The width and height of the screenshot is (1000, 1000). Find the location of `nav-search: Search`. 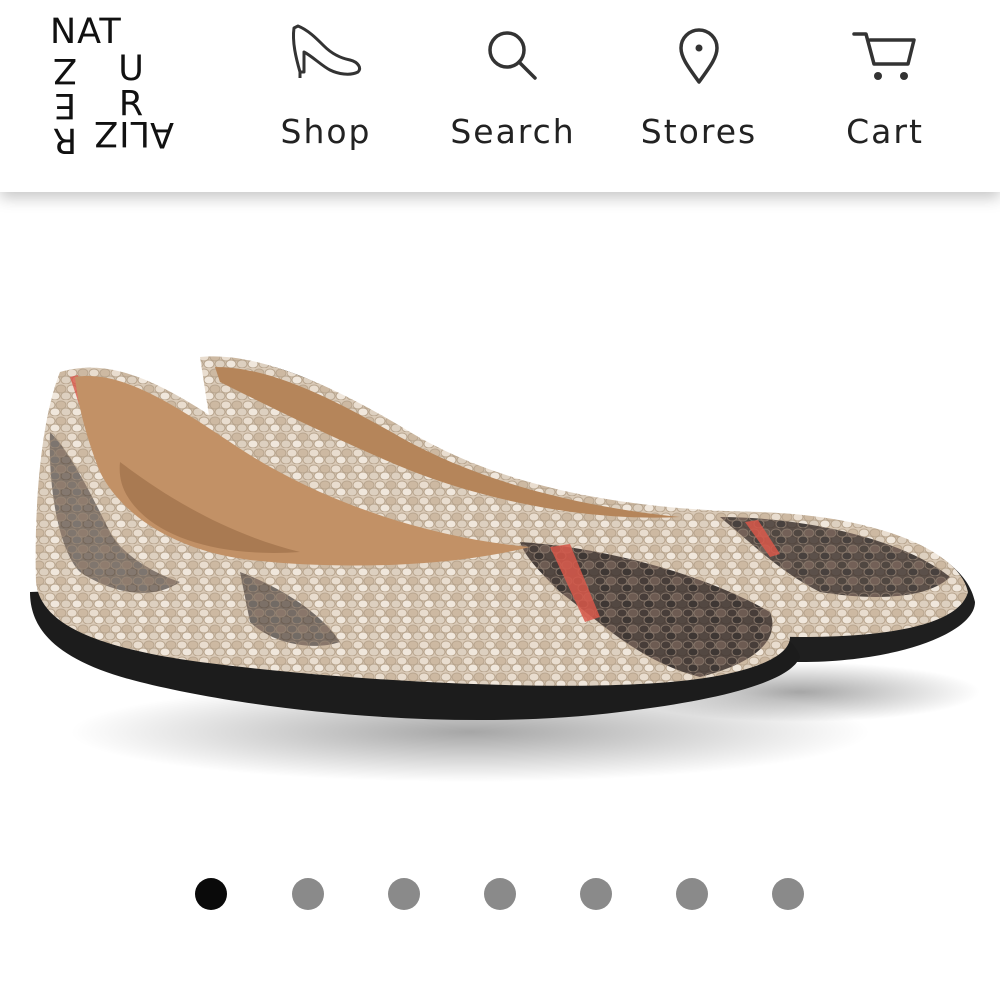

nav-search: Search is located at coordinates (513, 96).